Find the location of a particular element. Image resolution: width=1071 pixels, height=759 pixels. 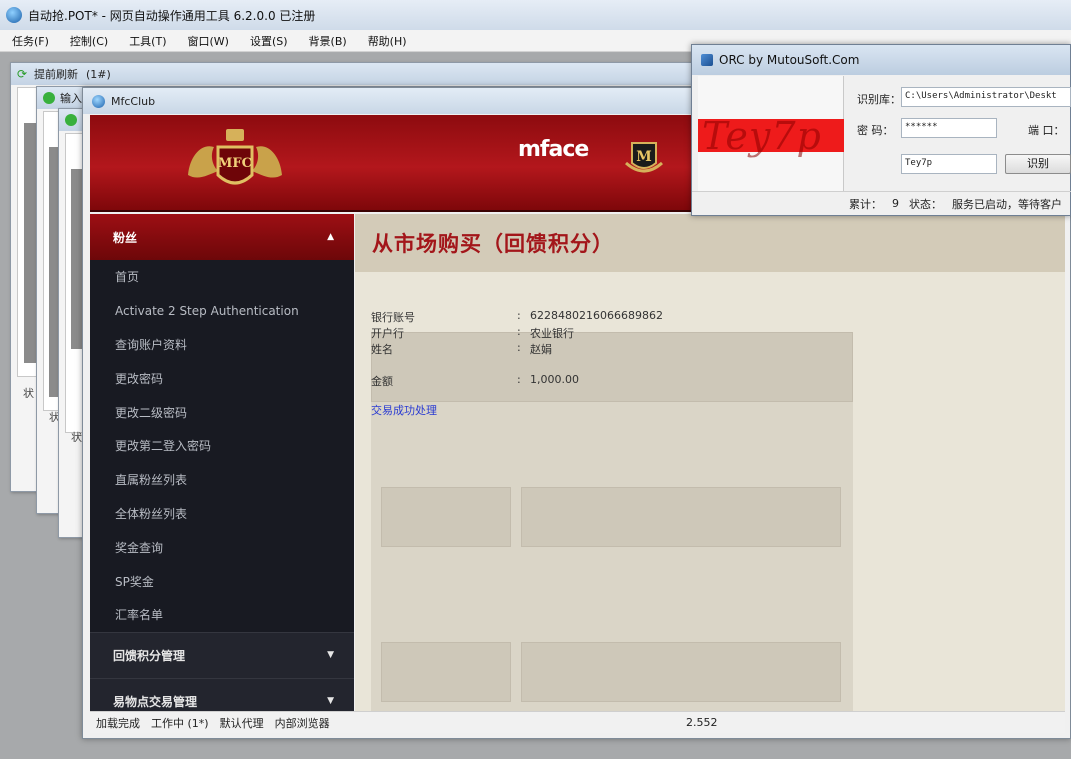

password-label: 密 码： is located at coordinates (875, 130).